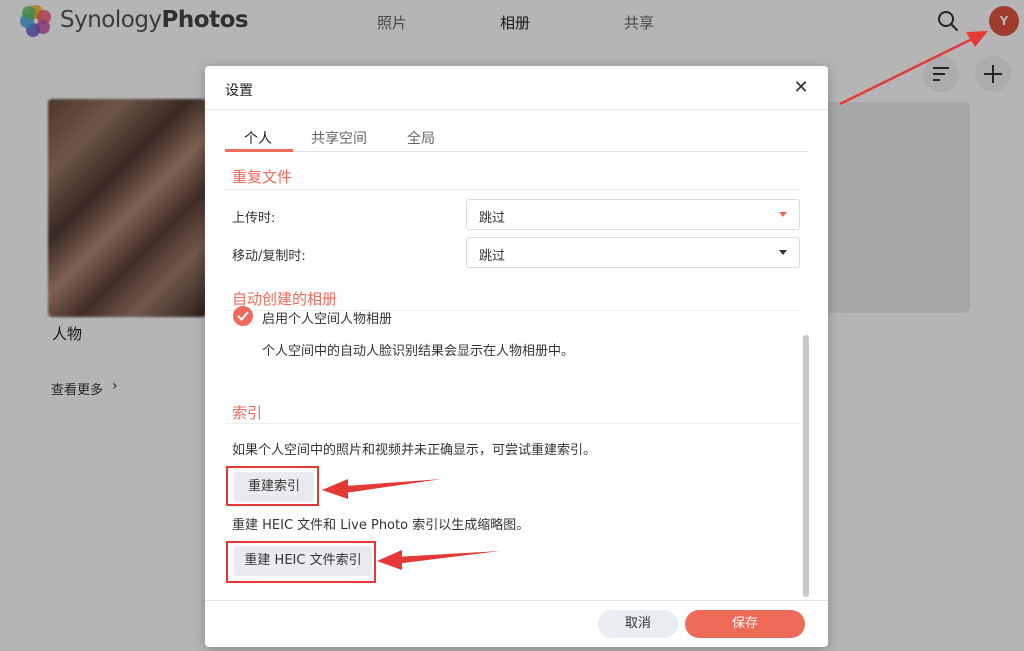  I want to click on upload-label: 上传时:, so click(254, 218).